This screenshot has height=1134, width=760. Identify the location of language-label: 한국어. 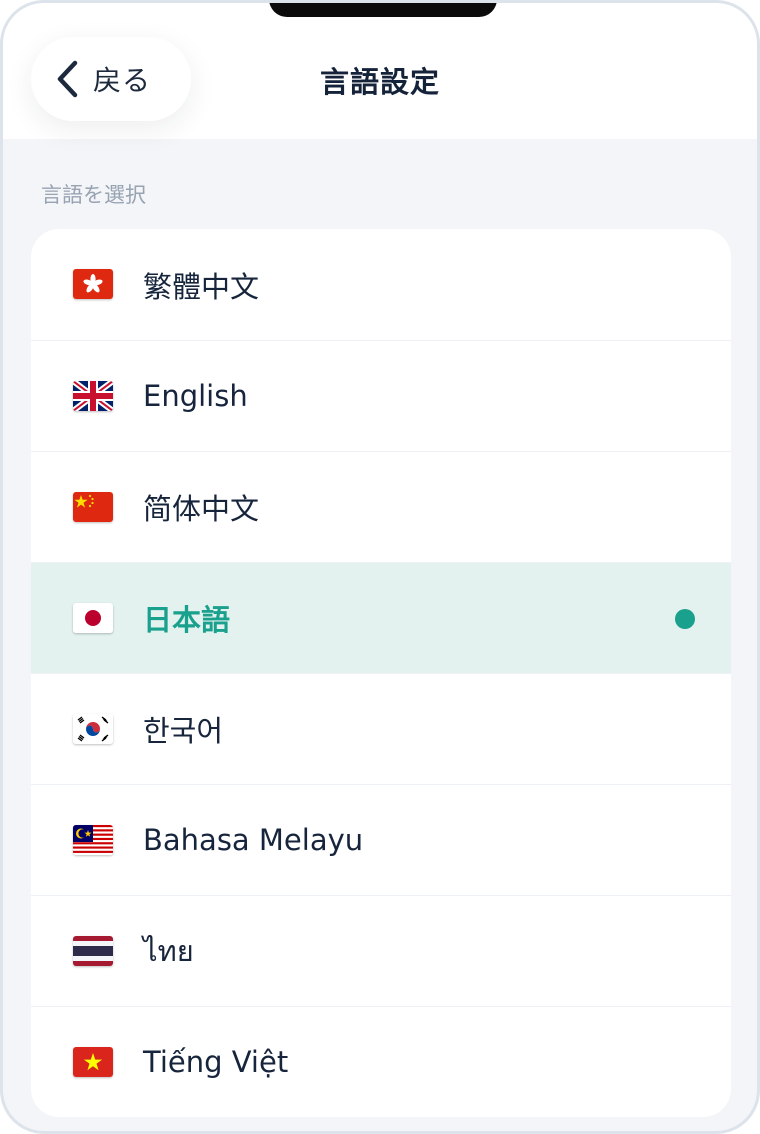
(183, 731).